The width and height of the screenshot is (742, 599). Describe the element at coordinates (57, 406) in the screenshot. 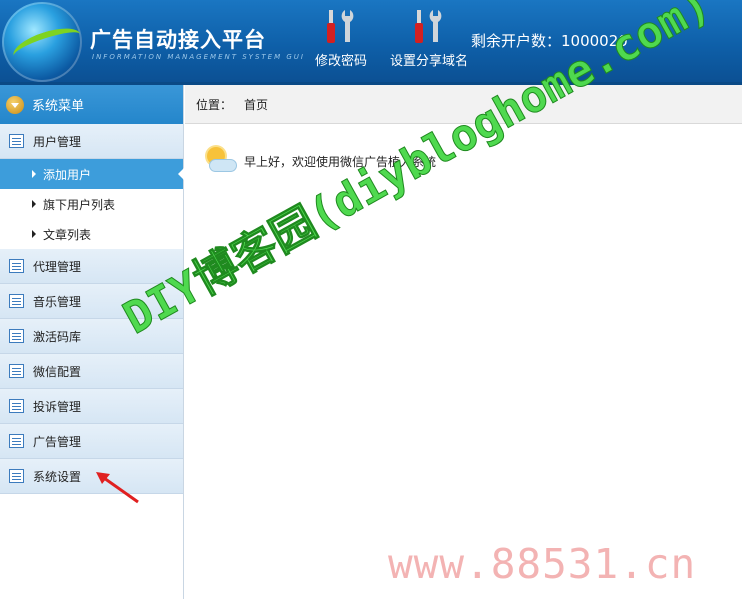

I see `group-label: 投诉管理` at that location.